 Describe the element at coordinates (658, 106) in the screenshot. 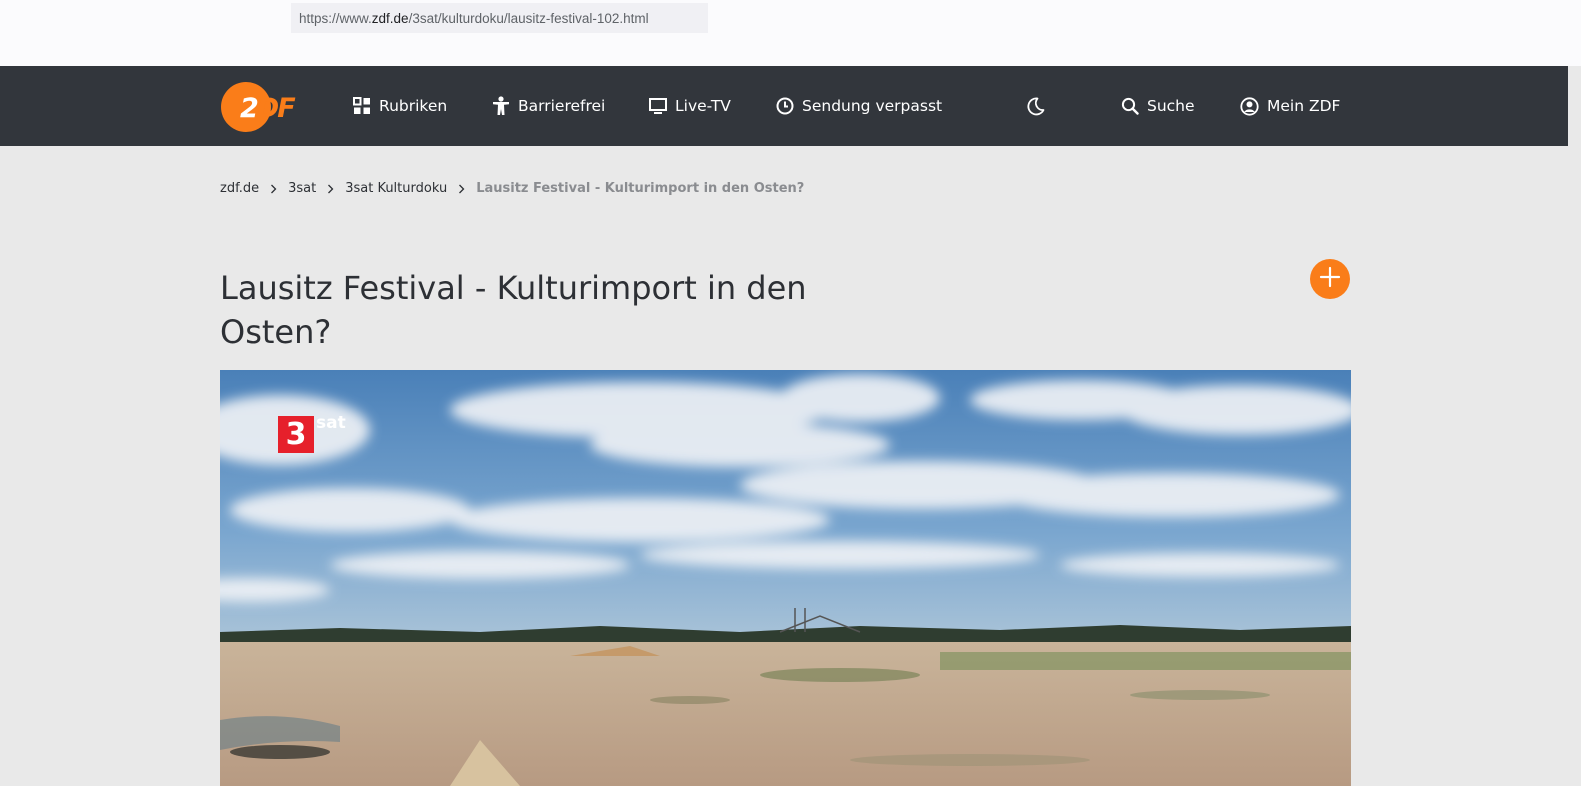

I see `tv-icon` at that location.